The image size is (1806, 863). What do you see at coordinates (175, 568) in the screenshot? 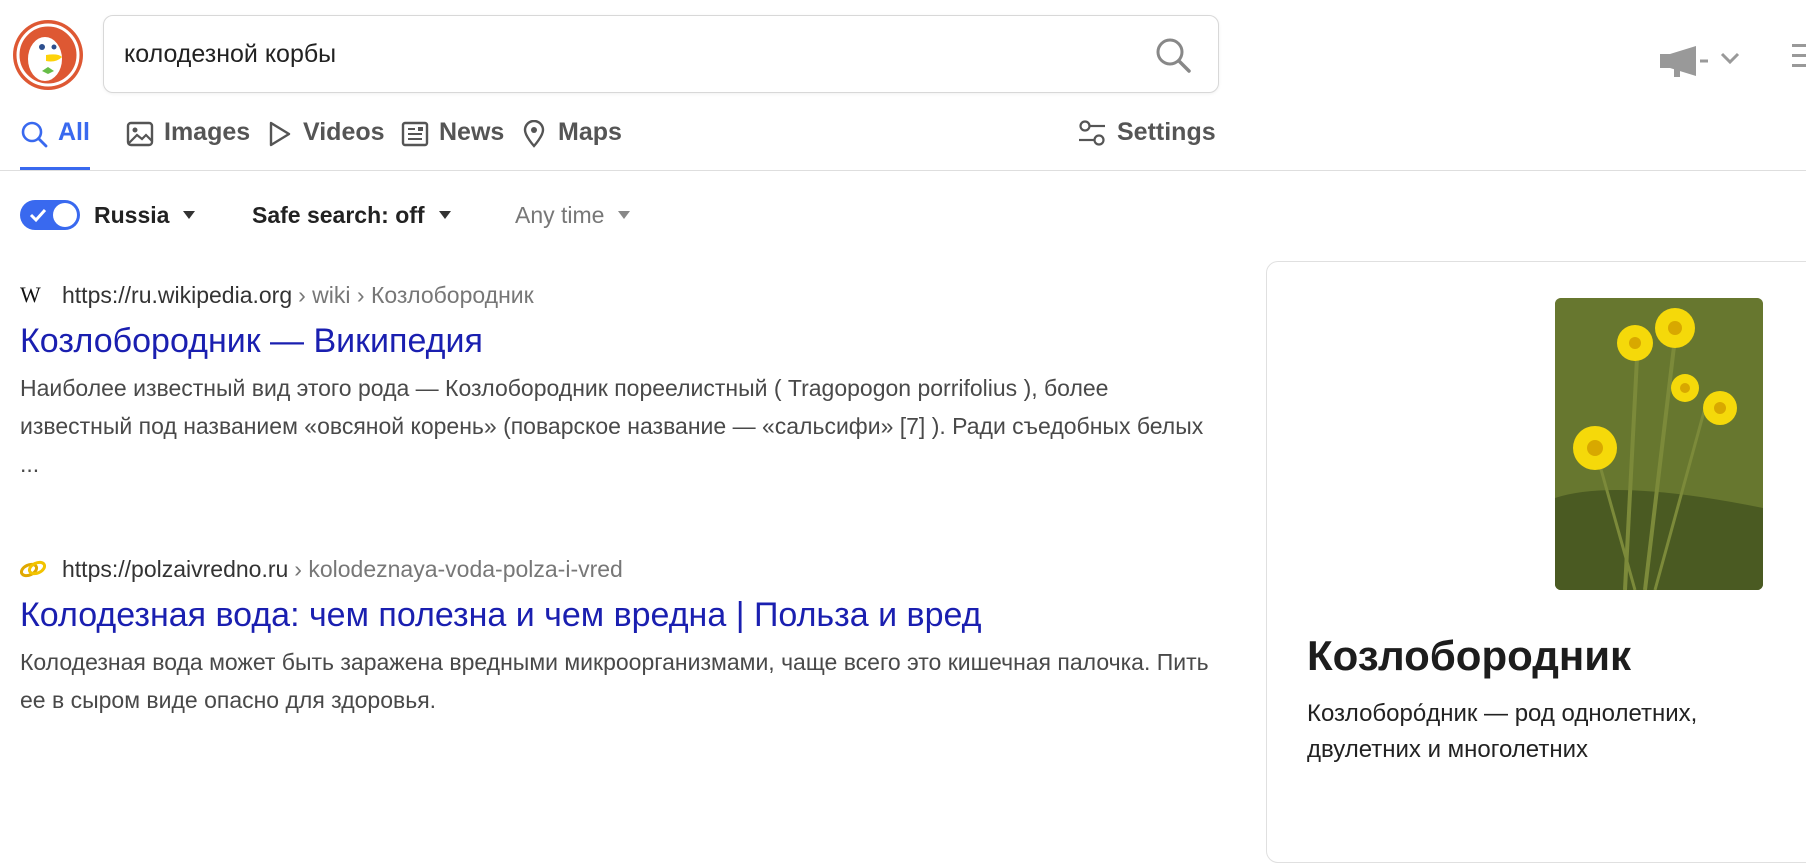
I see `result-domain: https://polzaivredno.ru` at bounding box center [175, 568].